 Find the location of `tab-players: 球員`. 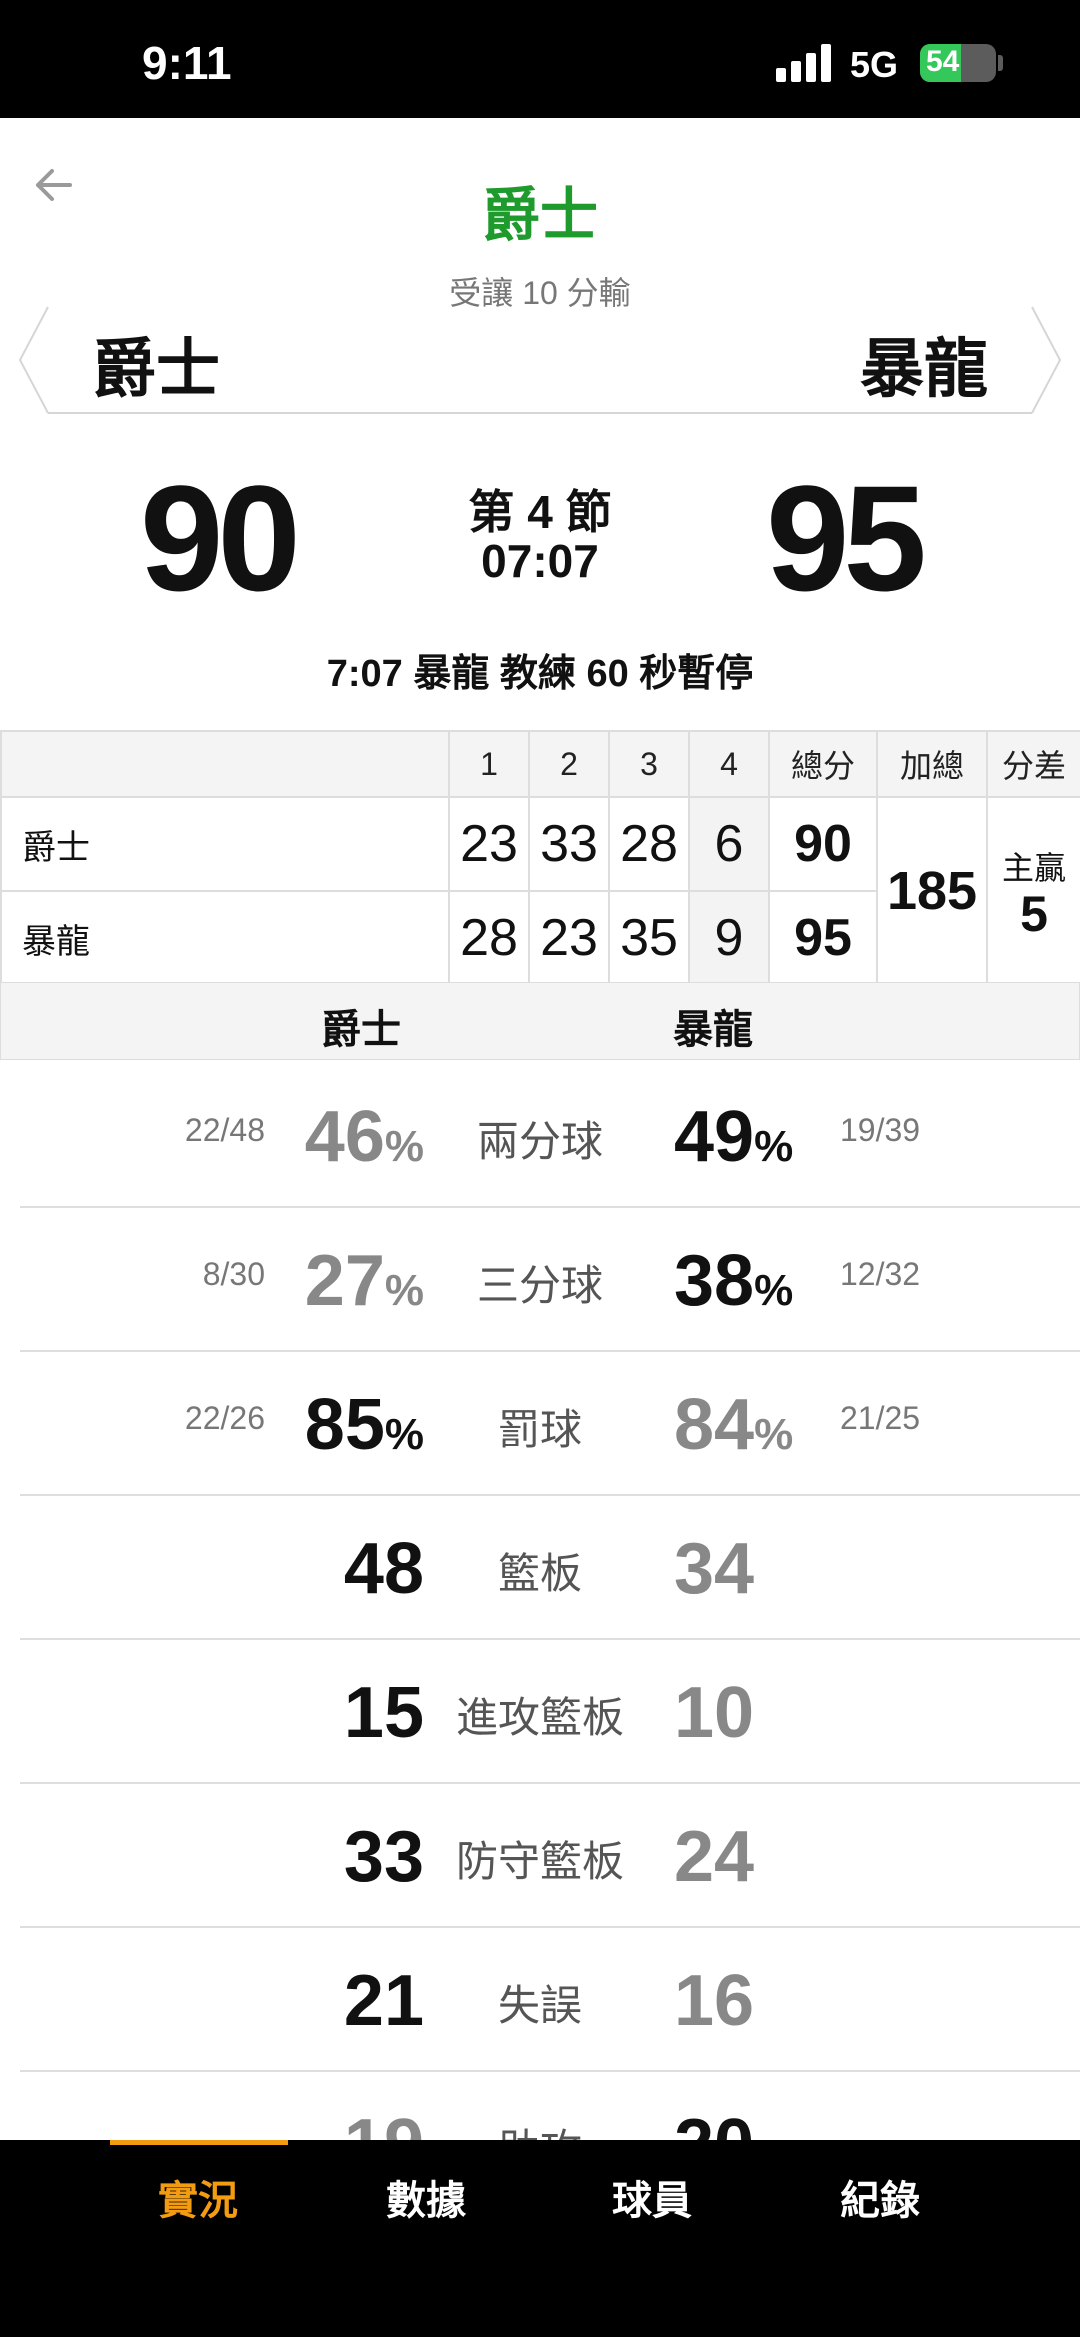

tab-players: 球員 is located at coordinates (652, 2197).